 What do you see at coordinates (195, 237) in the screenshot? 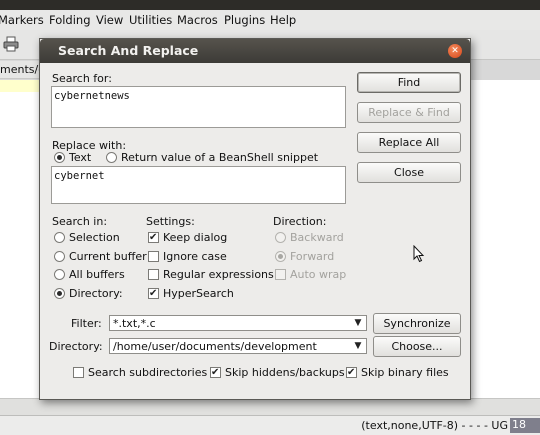
I see `keep-dialog-label: Keep dialog` at bounding box center [195, 237].